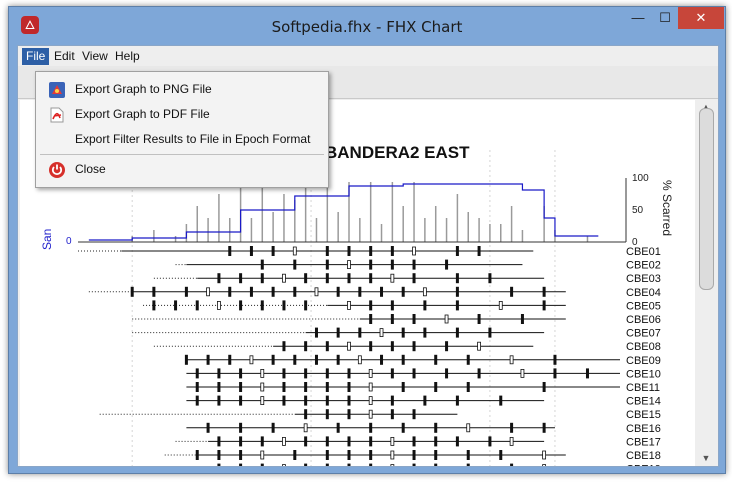 The height and width of the screenshot is (482, 732). I want to click on series-label: CBE08, so click(643, 347).